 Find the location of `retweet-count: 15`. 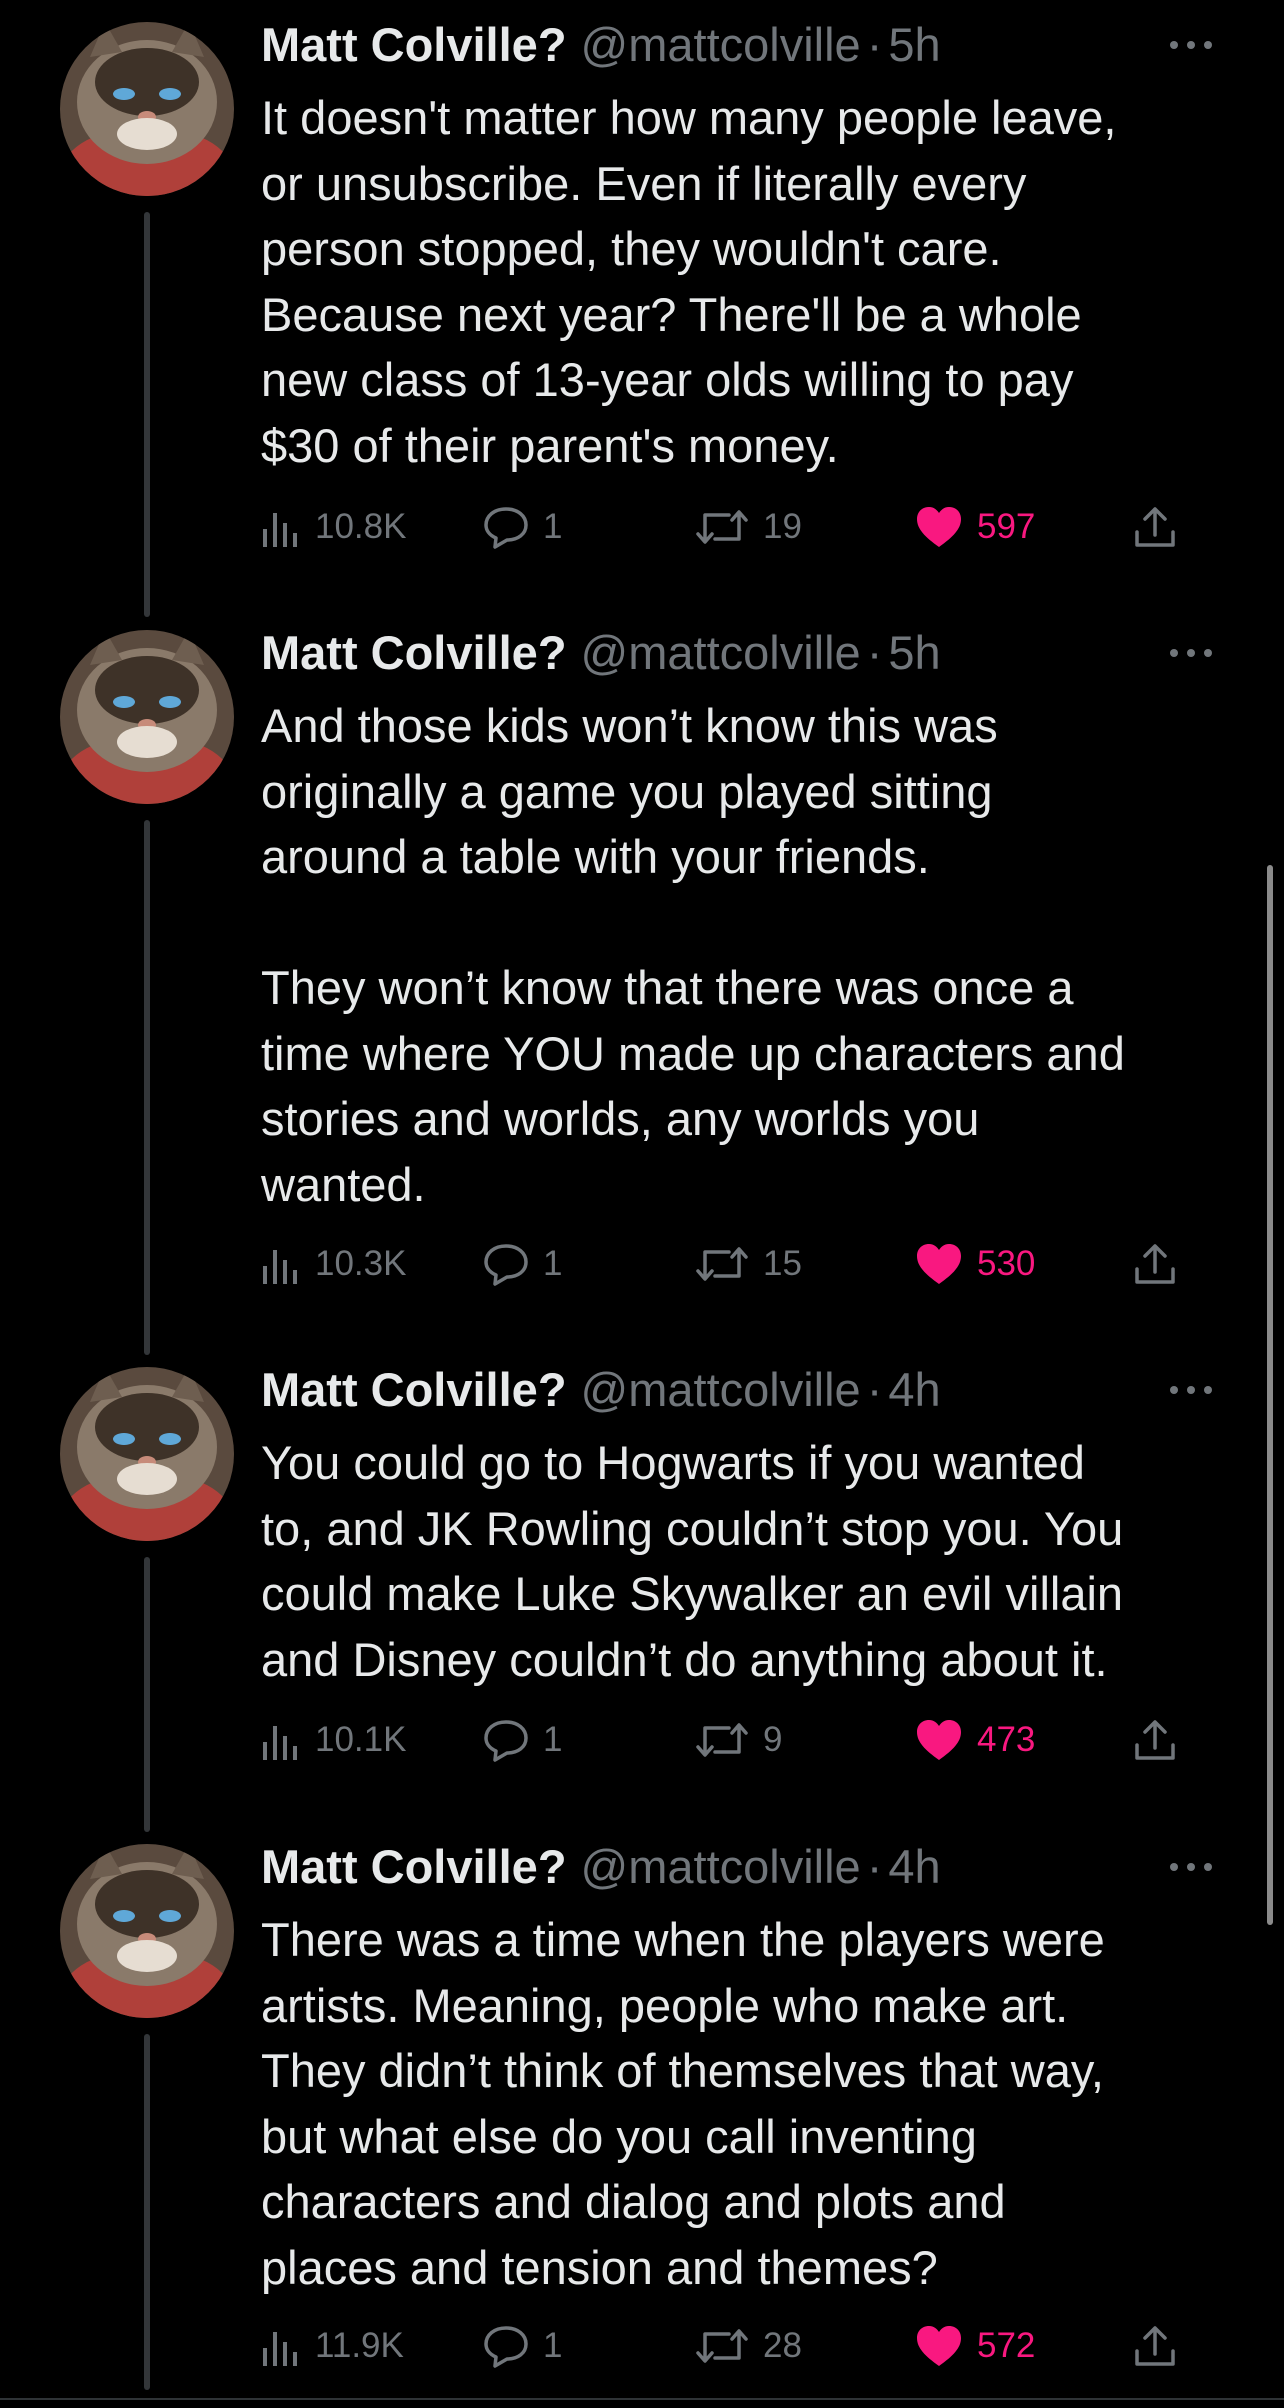

retweet-count: 15 is located at coordinates (782, 1263).